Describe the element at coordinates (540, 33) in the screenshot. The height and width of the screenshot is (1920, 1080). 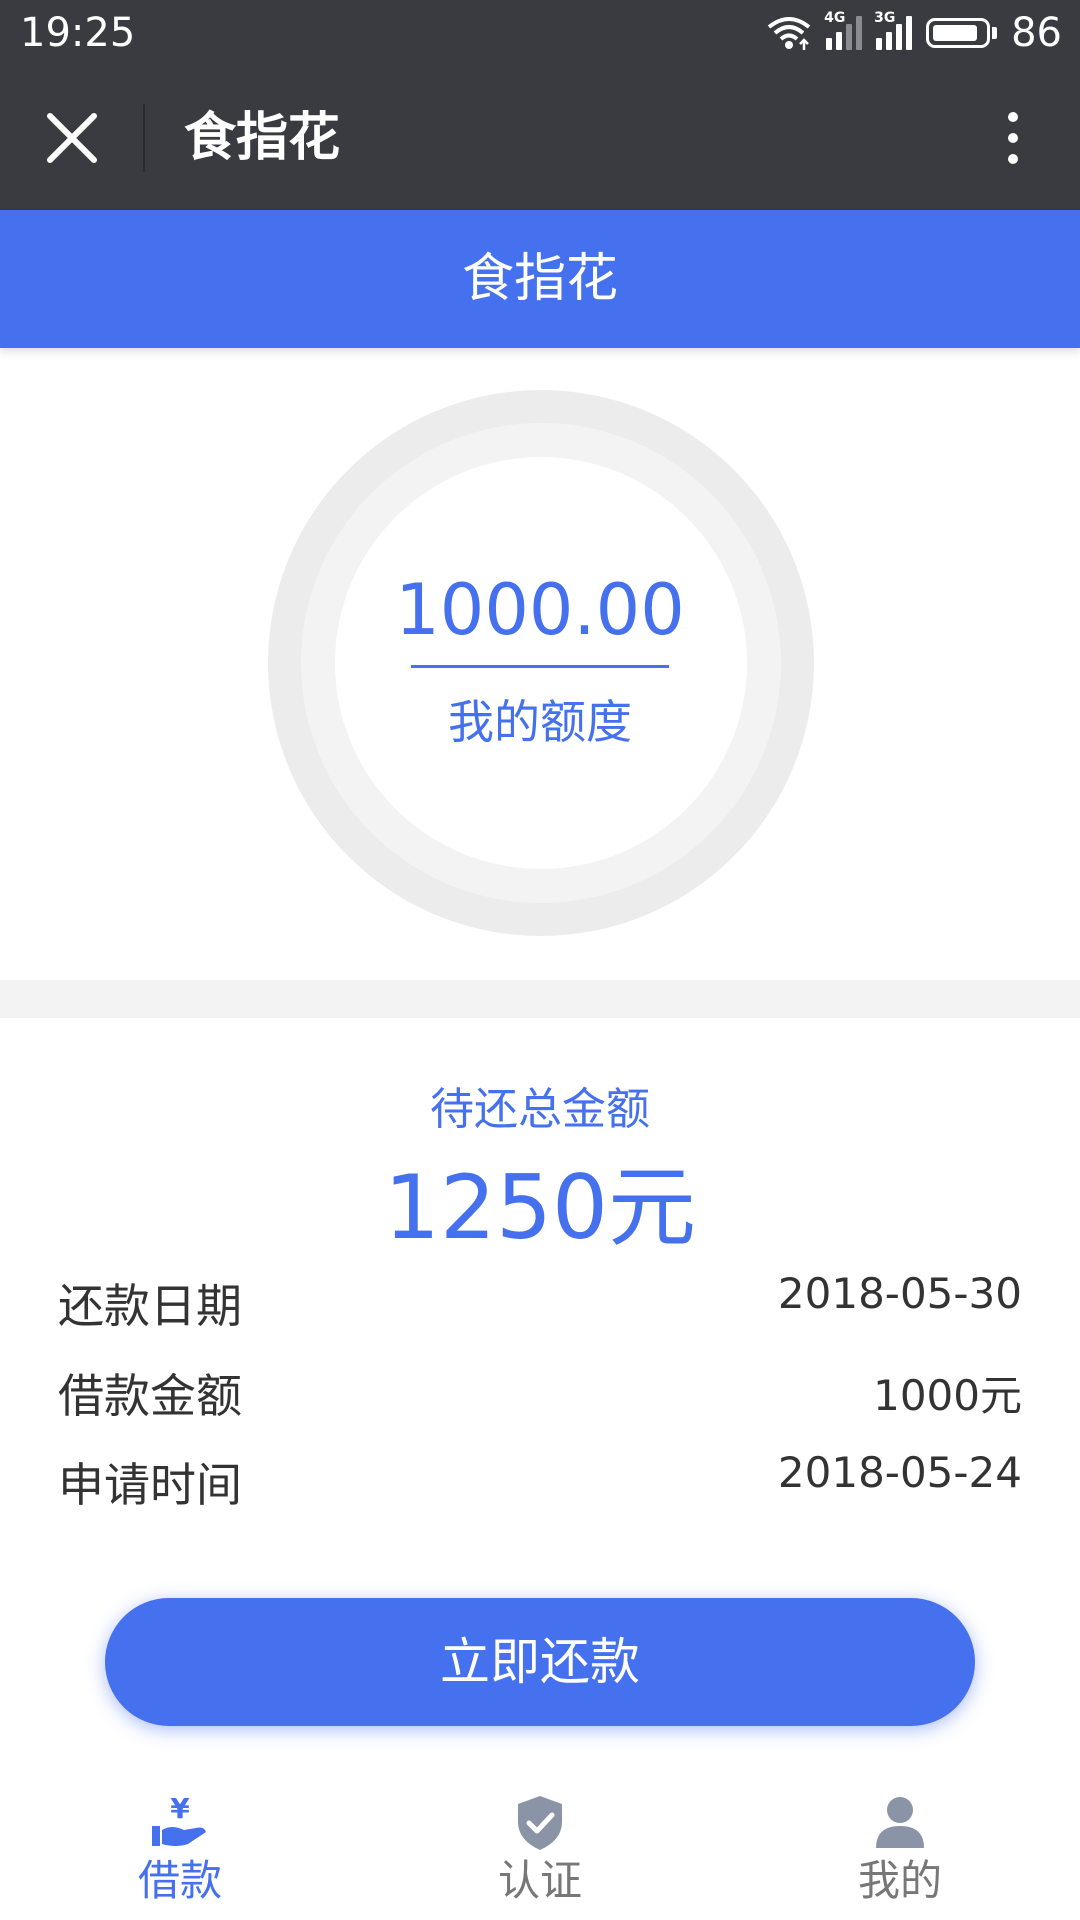
I see `status-bar: 19:25 4G 3G 86` at that location.